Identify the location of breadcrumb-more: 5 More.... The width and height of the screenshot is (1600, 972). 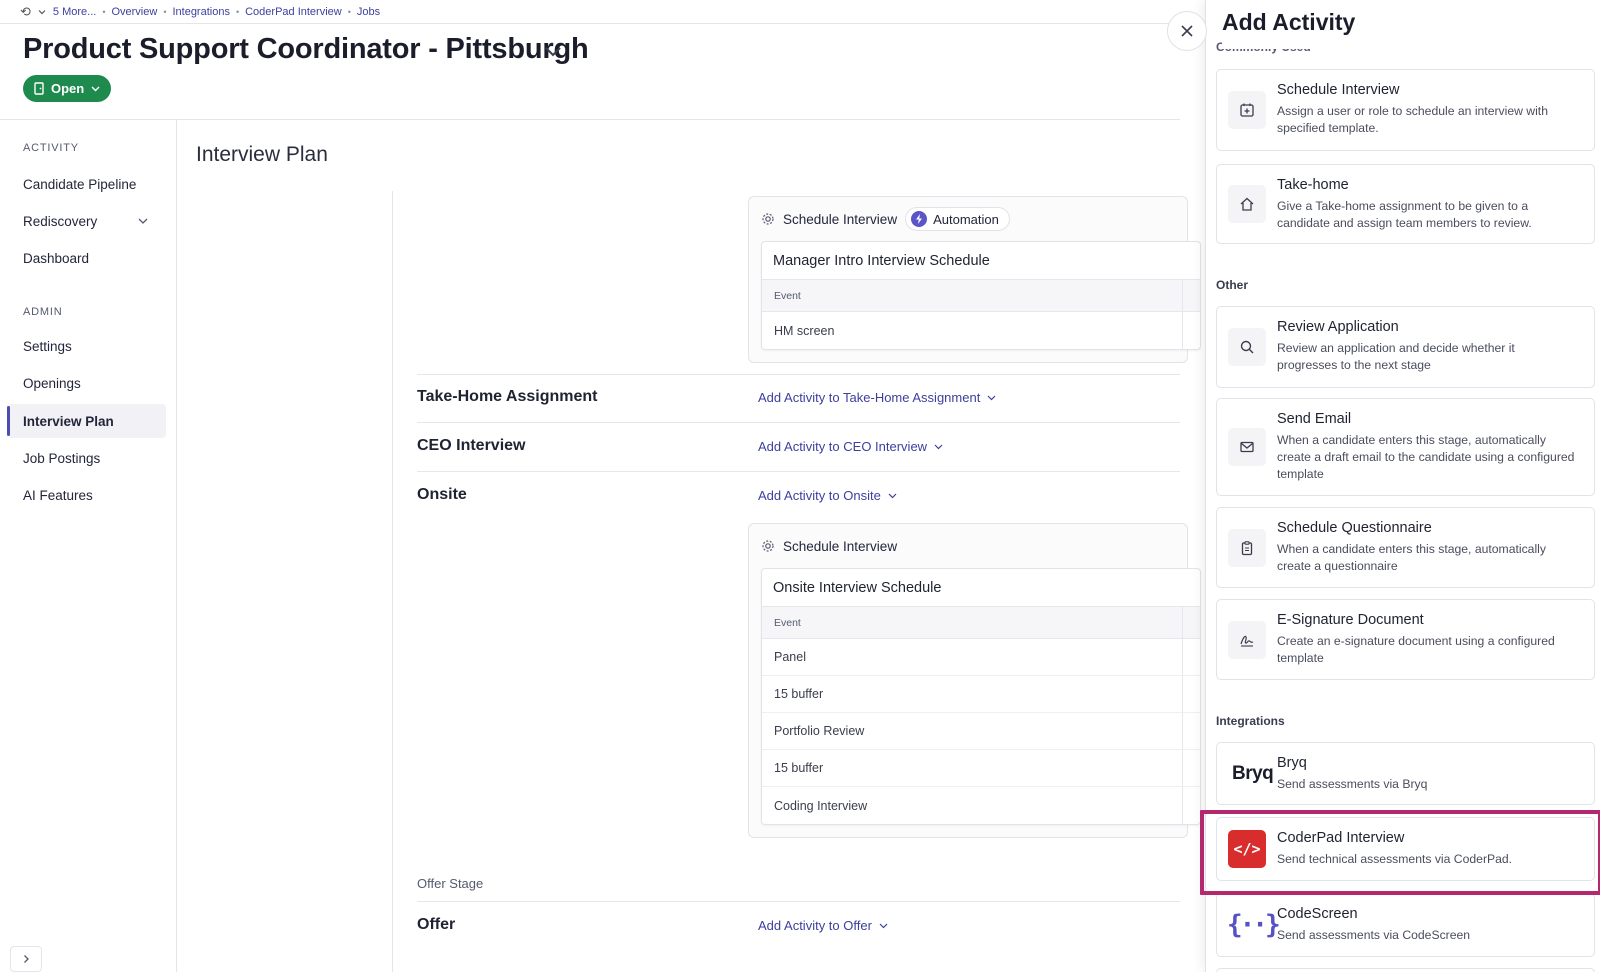
(74, 12).